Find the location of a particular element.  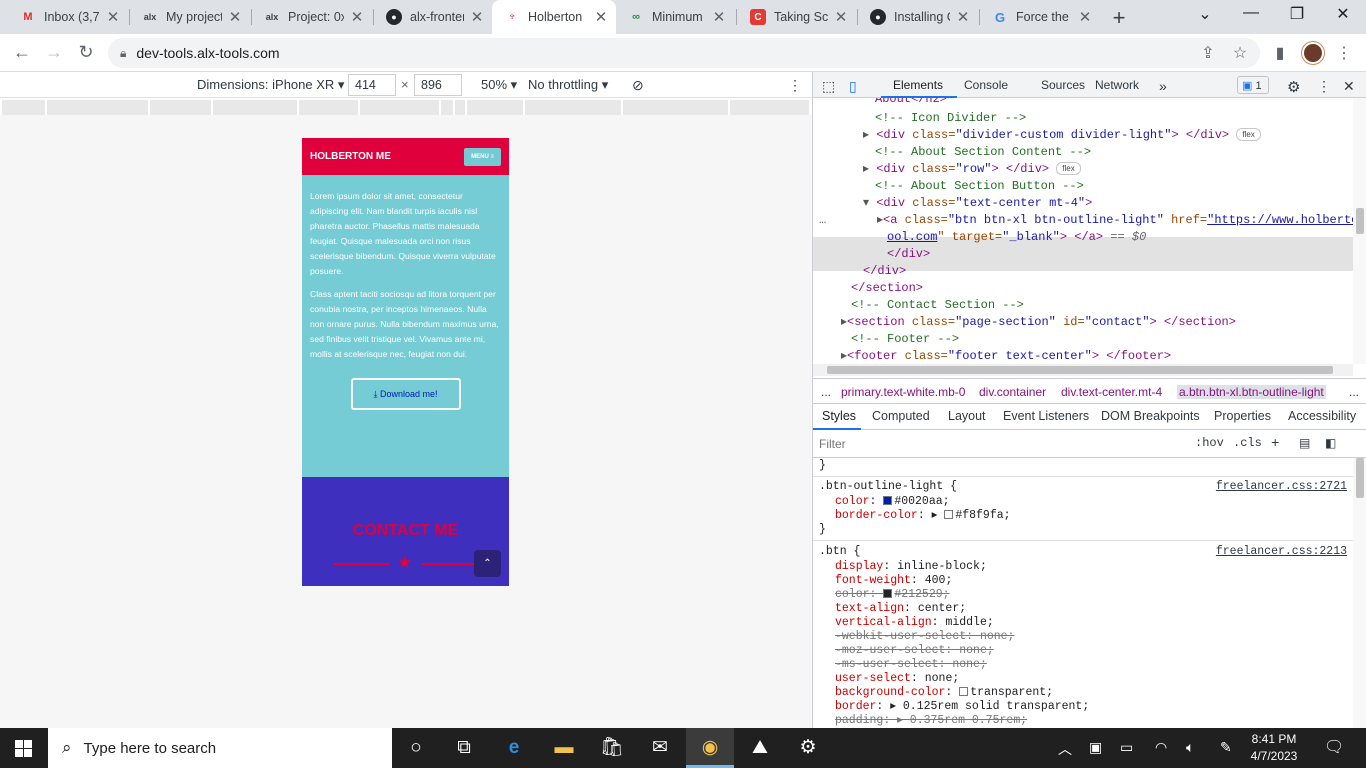

devtools-menu-icon: ⋮ is located at coordinates (1324, 86).